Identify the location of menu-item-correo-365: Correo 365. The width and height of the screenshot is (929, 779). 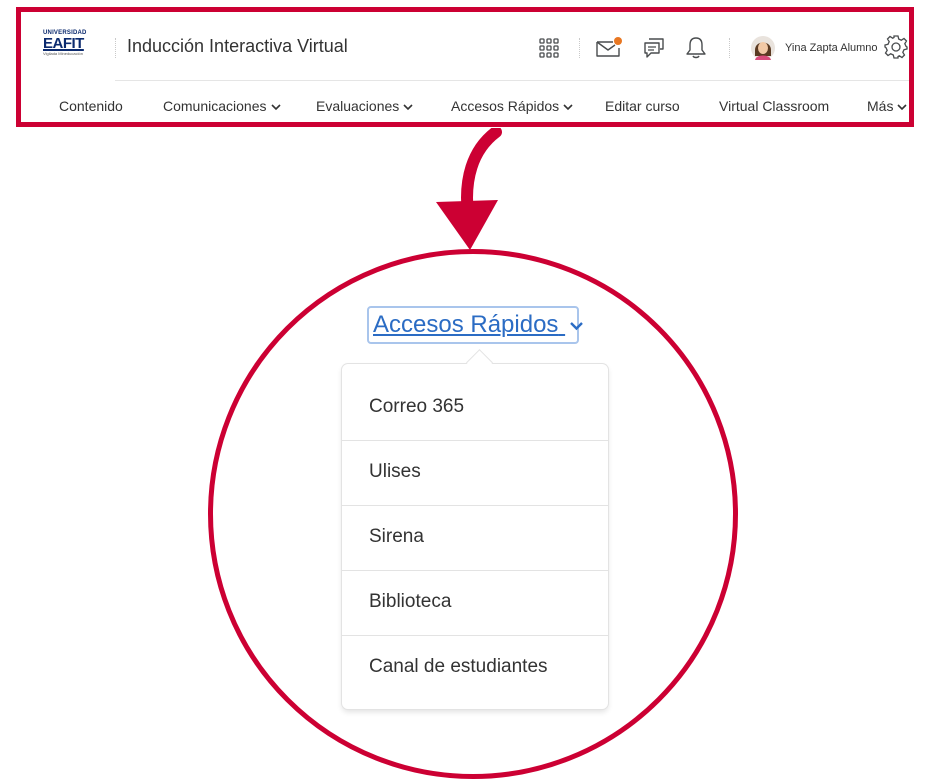
(475, 408).